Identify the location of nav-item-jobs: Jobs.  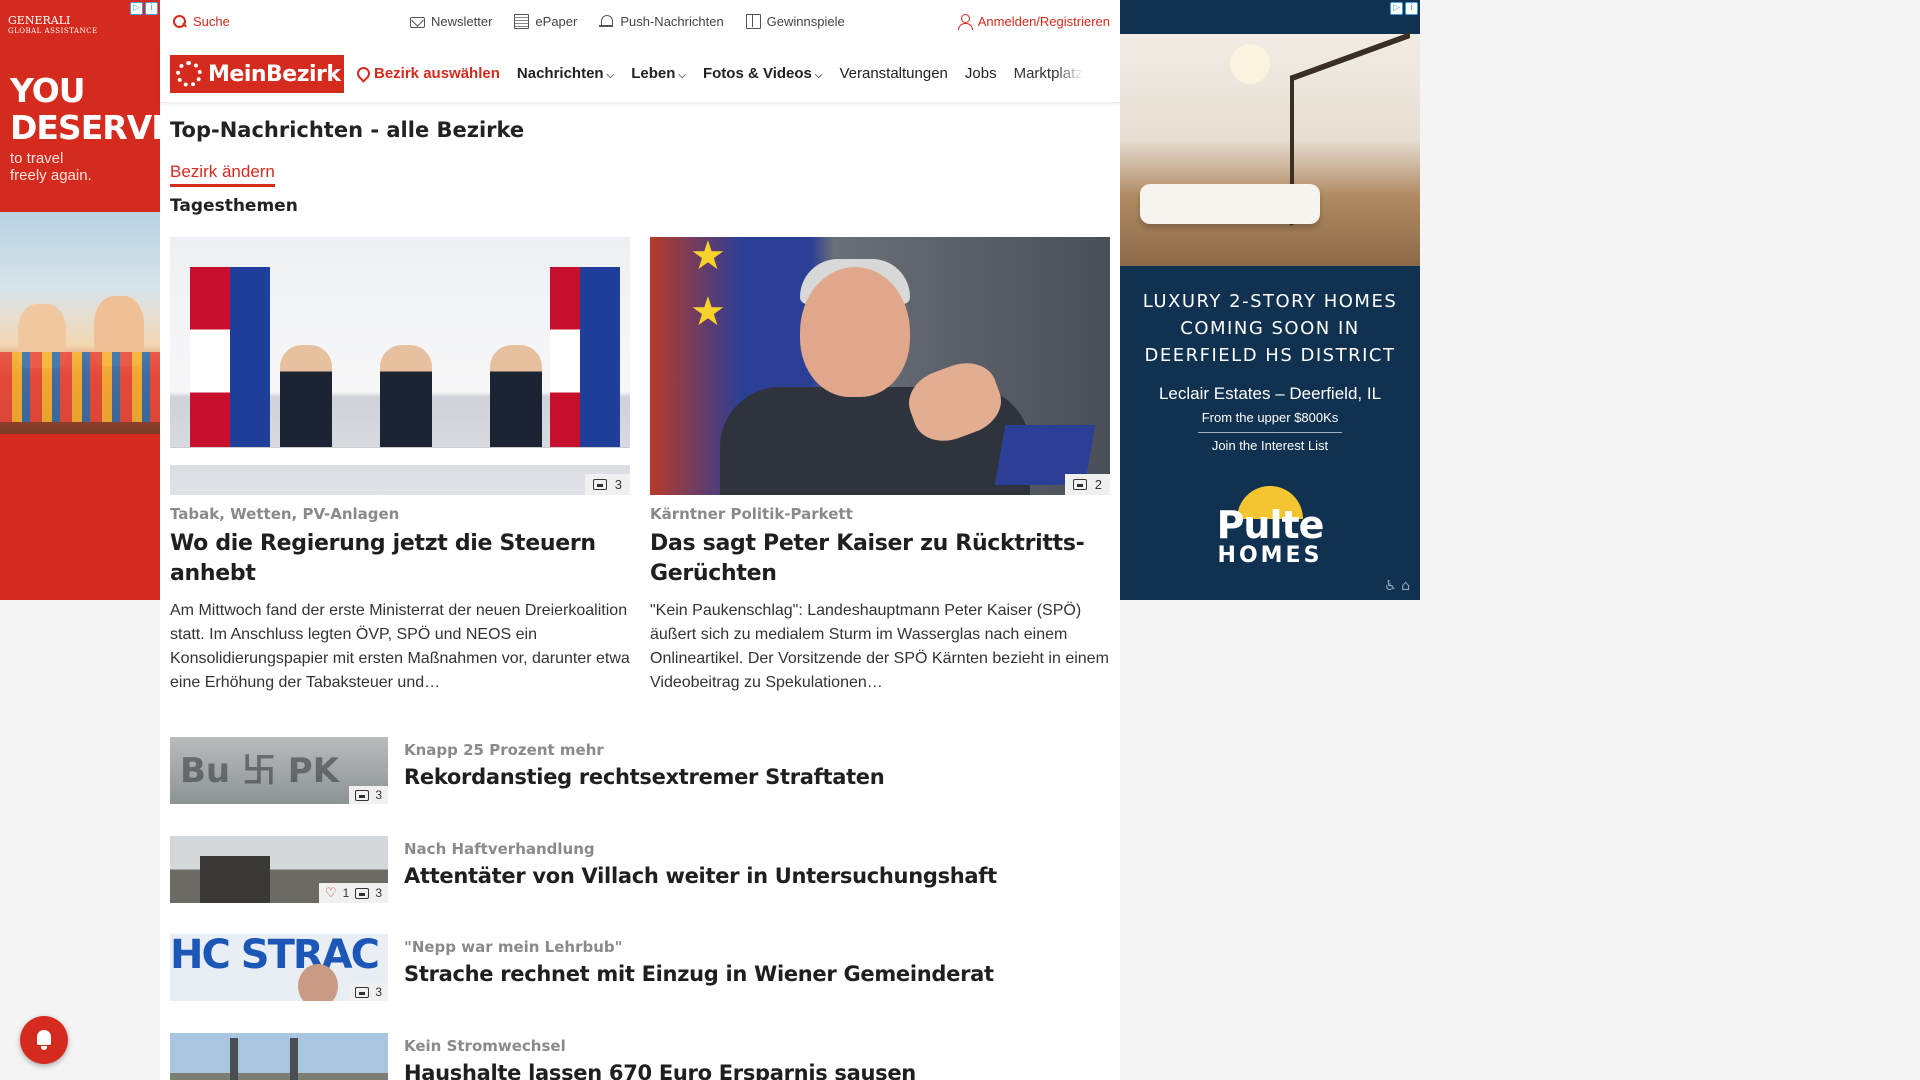
(981, 73).